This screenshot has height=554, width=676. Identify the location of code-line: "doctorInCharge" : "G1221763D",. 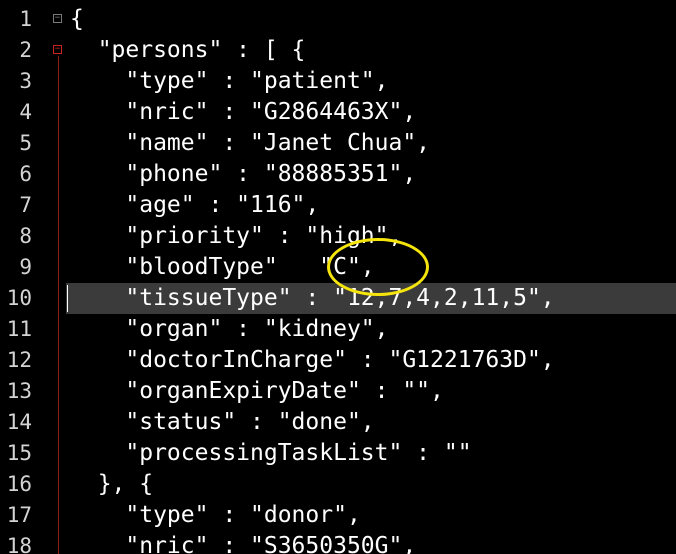
(371, 360).